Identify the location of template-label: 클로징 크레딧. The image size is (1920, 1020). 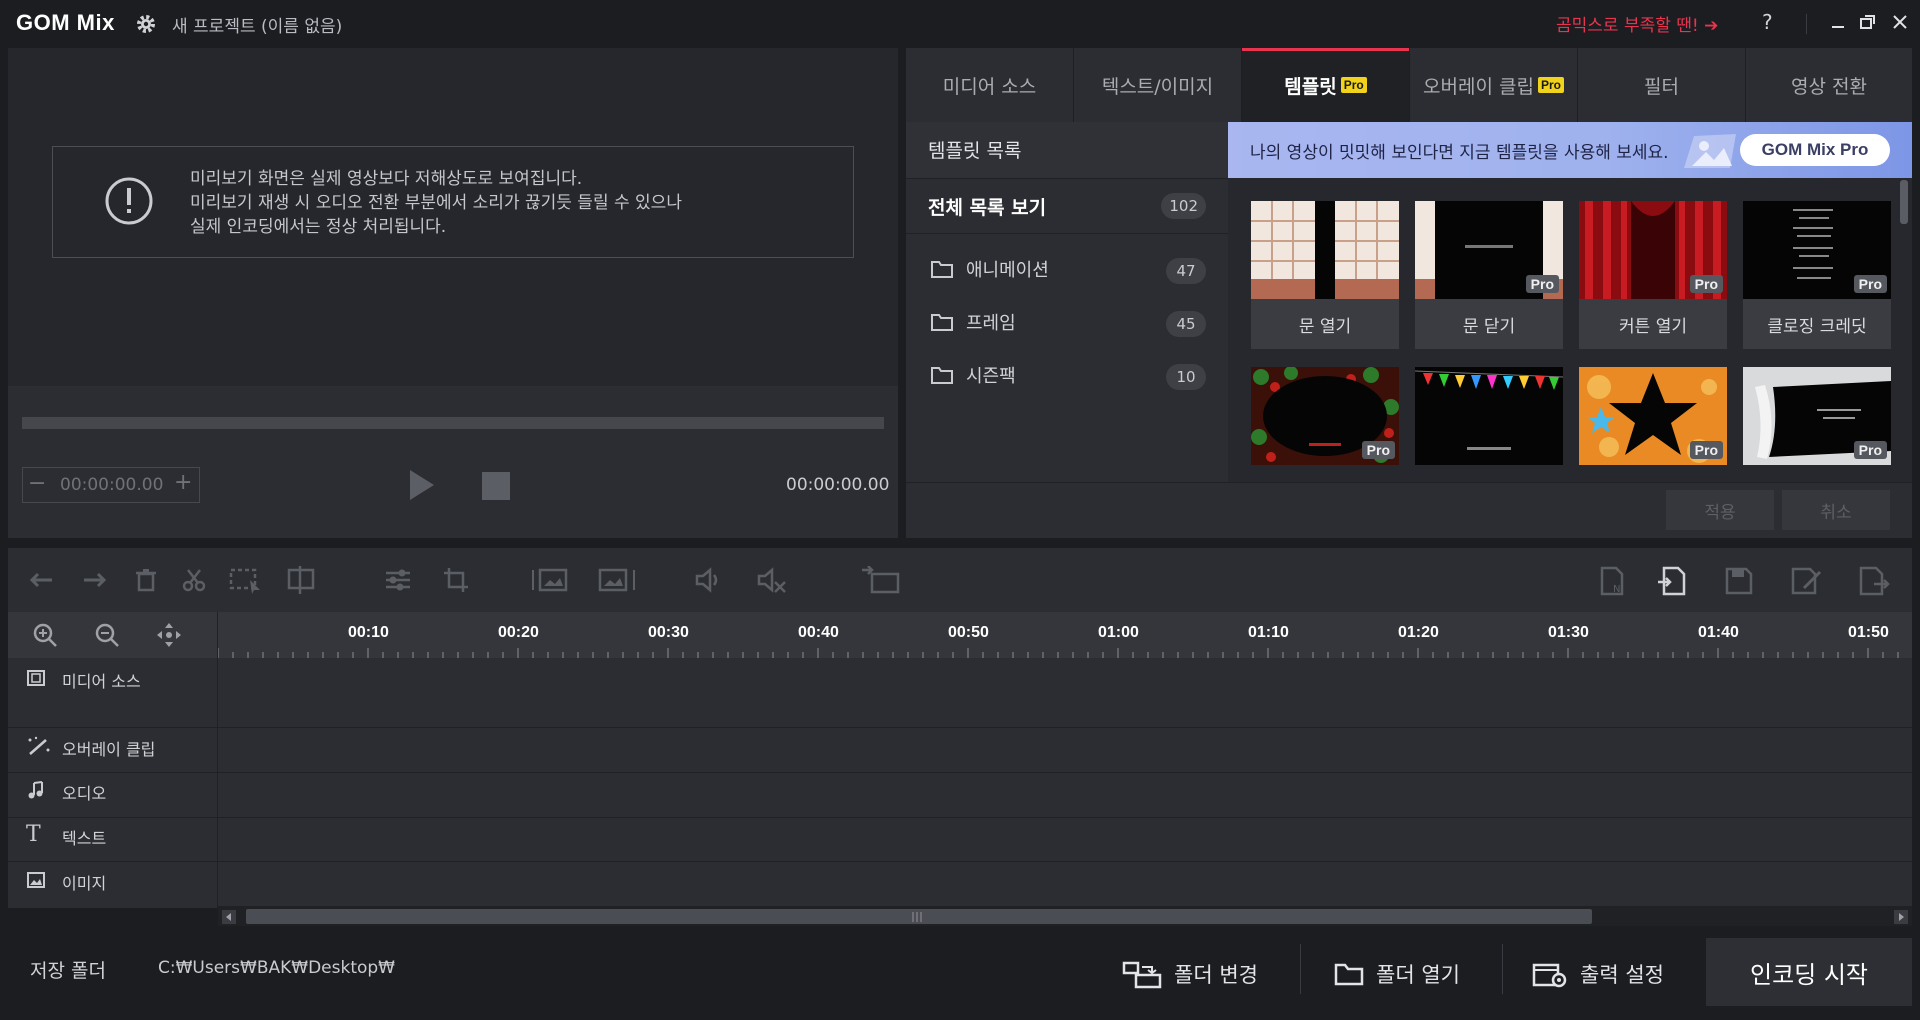
(1817, 324).